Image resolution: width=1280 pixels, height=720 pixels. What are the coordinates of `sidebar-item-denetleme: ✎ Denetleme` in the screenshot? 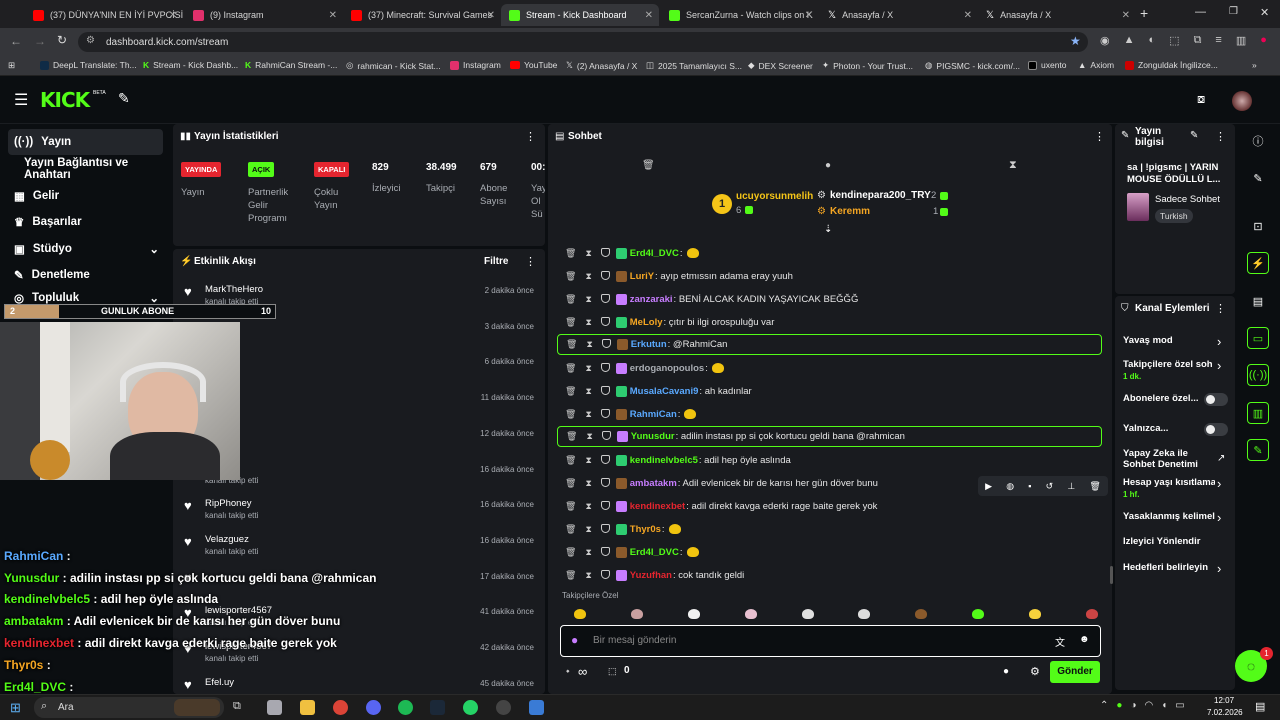 It's located at (85, 275).